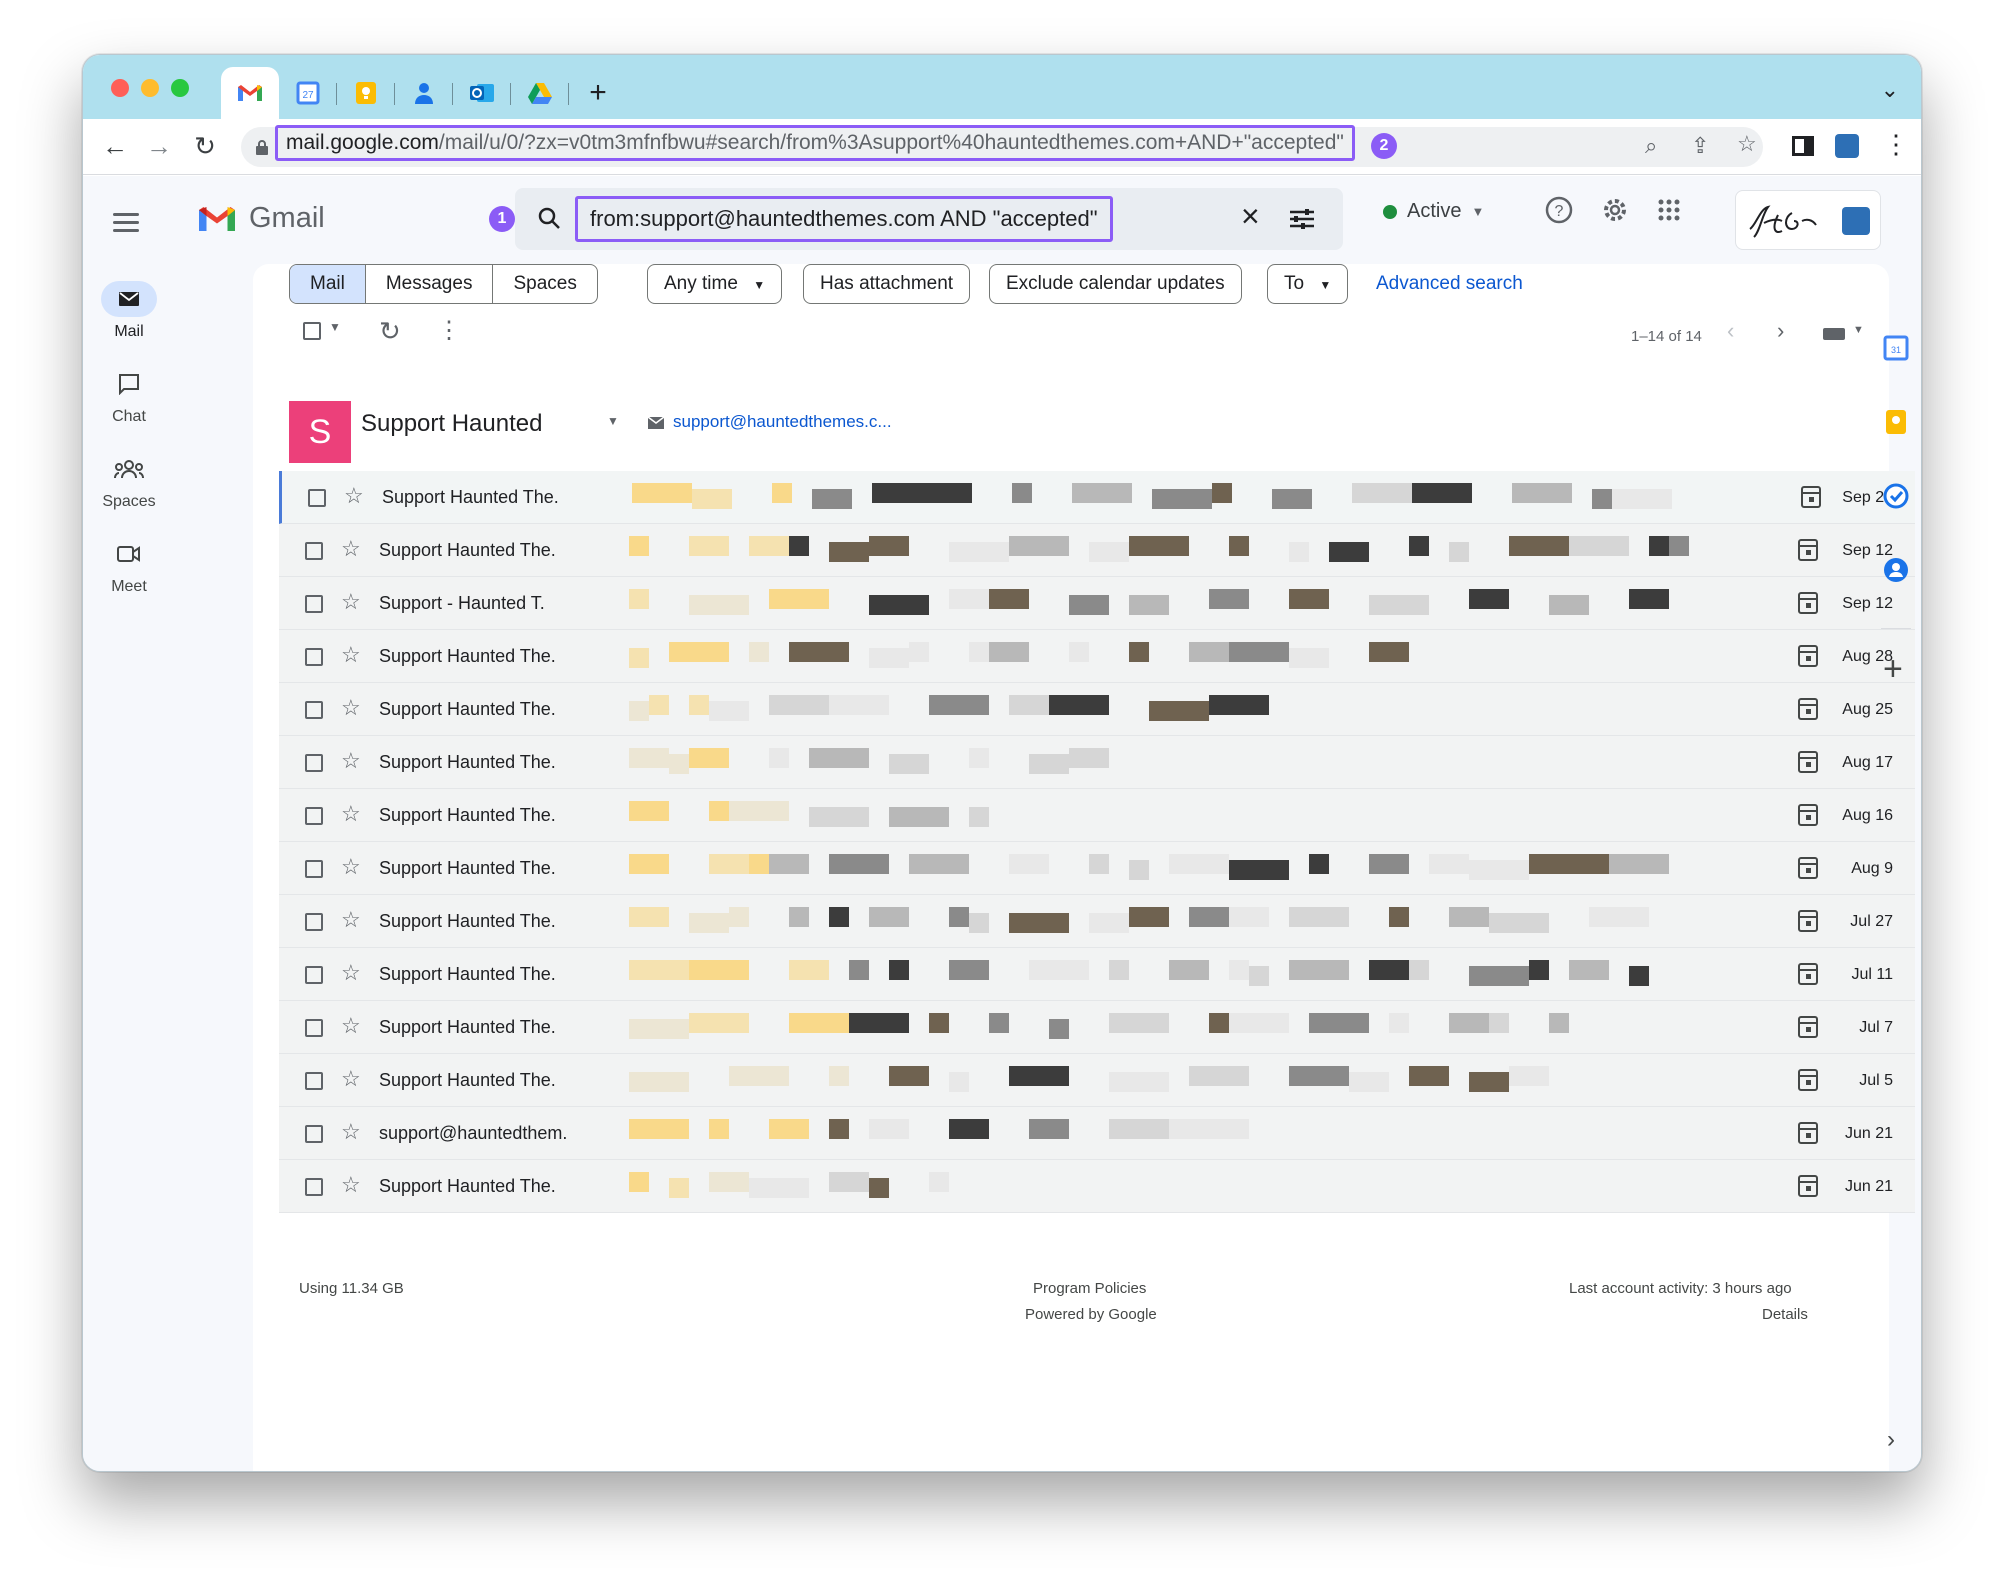  I want to click on rail-spaces: Spaces, so click(129, 481).